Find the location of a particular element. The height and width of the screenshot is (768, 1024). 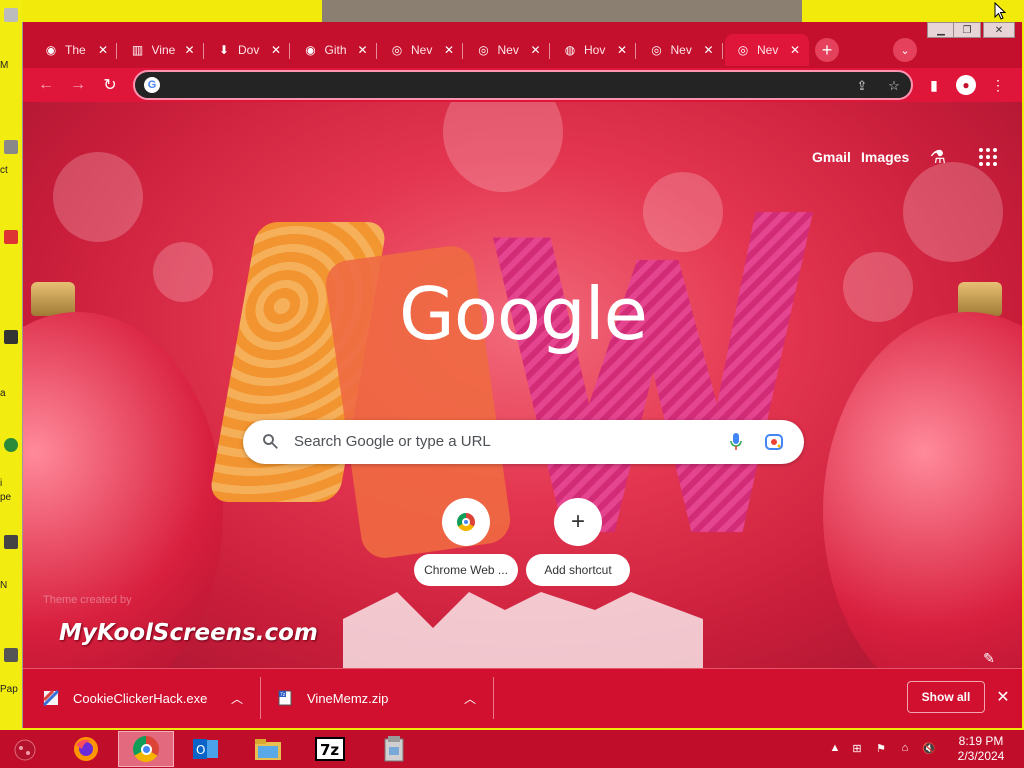

google-apps-icon is located at coordinates (988, 157).